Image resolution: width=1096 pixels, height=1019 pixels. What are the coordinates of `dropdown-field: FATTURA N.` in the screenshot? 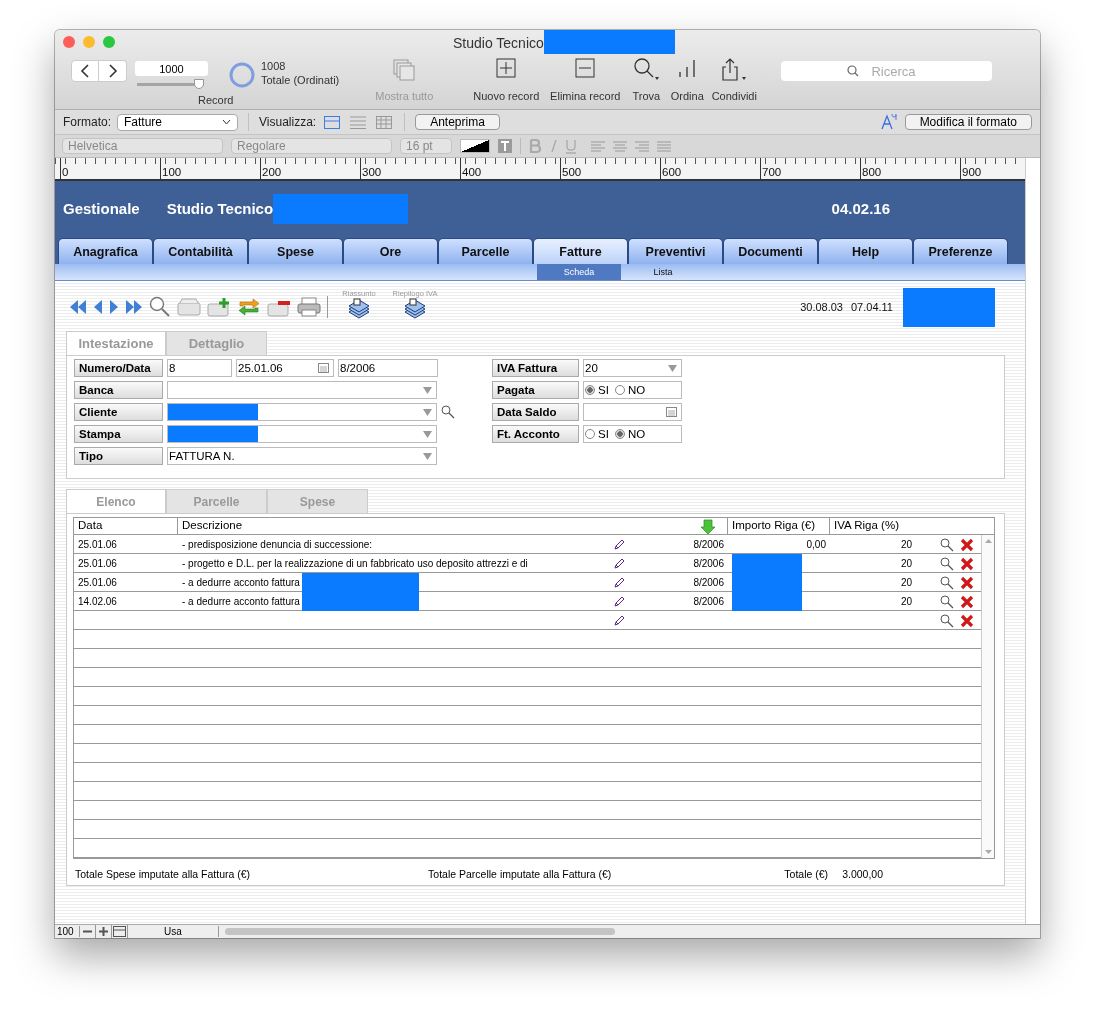 It's located at (302, 456).